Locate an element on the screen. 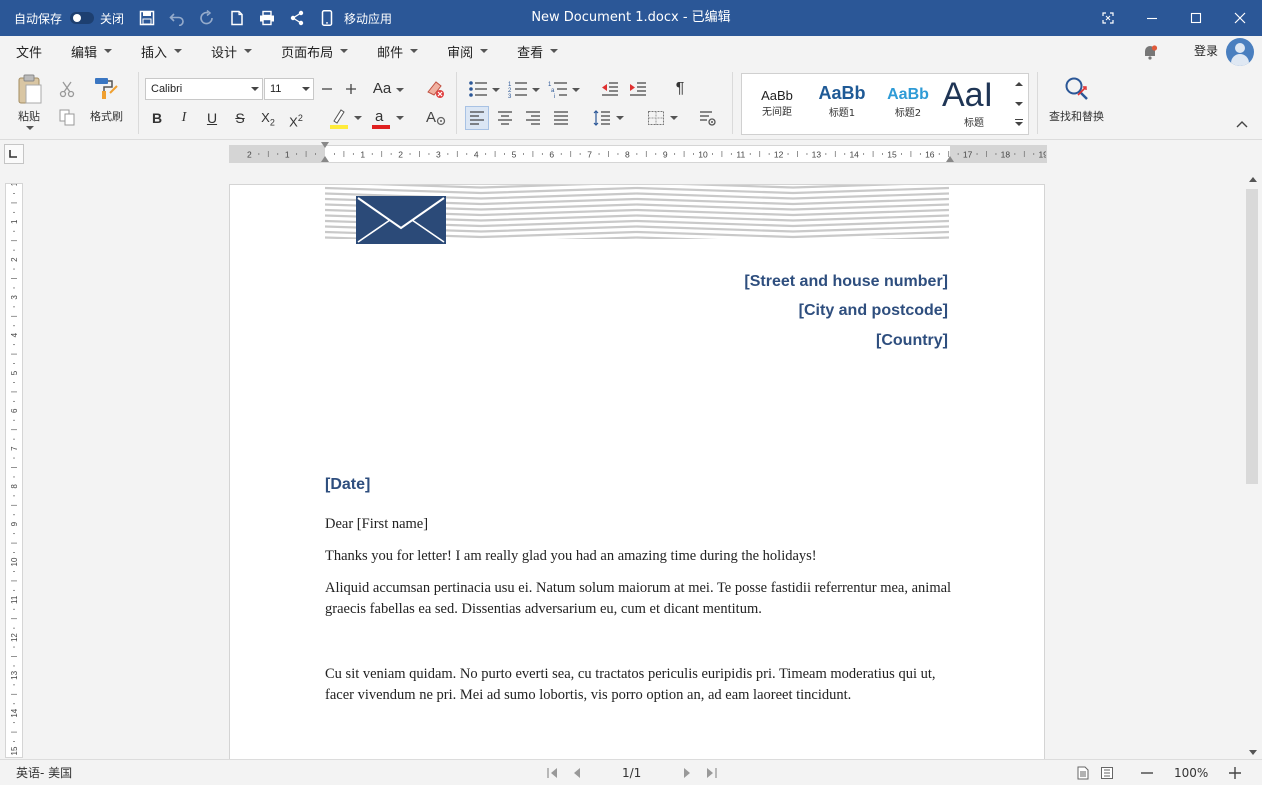 The height and width of the screenshot is (785, 1262). print-layout-icon is located at coordinates (1083, 773).